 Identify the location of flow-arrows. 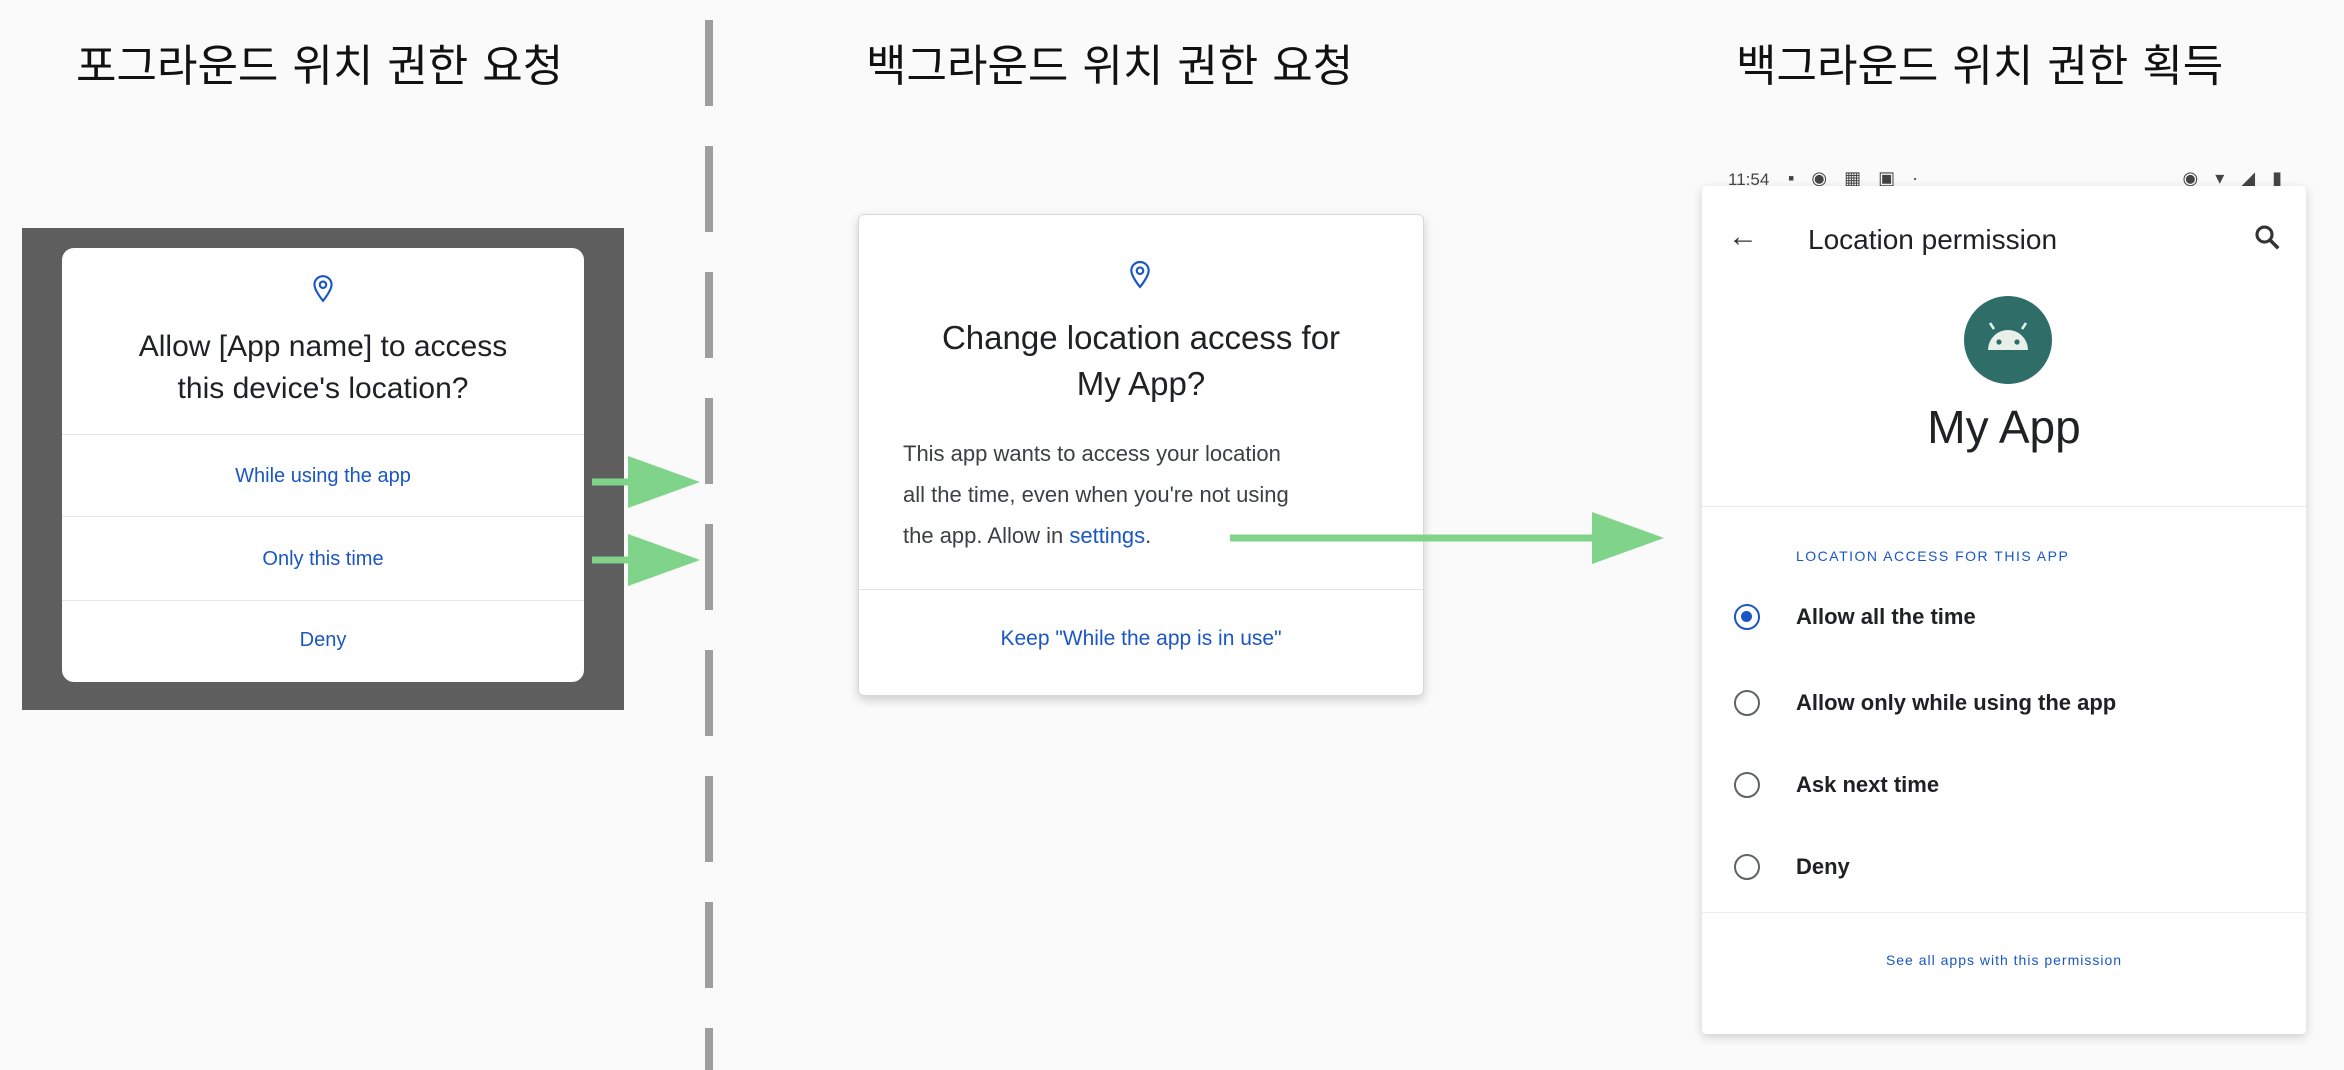
(1128, 521).